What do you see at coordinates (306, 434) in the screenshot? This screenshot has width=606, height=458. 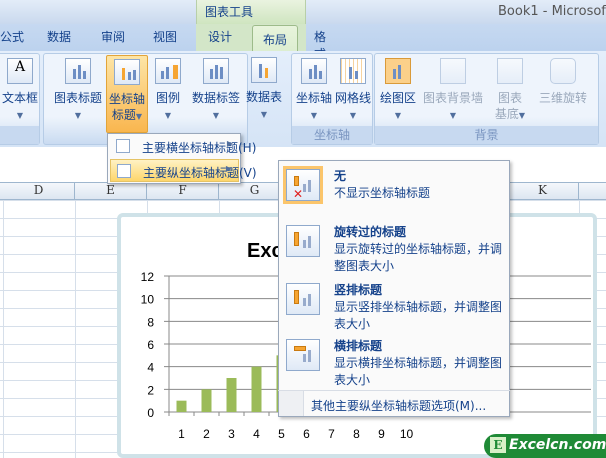 I see `x-tick-label: 6` at bounding box center [306, 434].